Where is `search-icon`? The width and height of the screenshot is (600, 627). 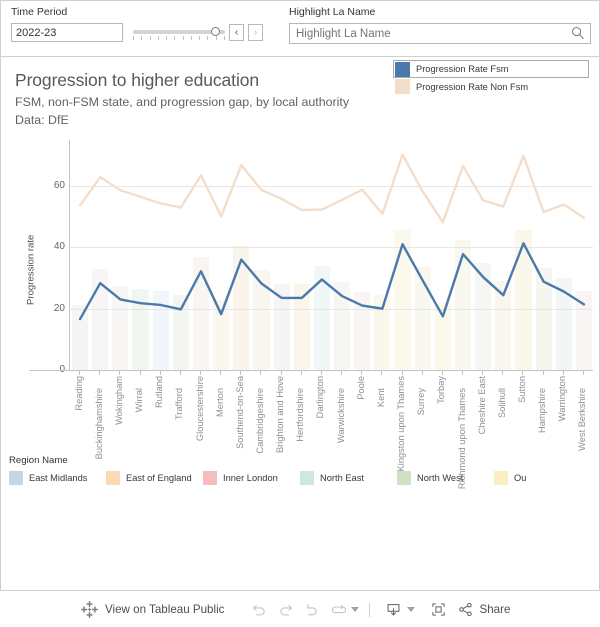
search-icon is located at coordinates (578, 33).